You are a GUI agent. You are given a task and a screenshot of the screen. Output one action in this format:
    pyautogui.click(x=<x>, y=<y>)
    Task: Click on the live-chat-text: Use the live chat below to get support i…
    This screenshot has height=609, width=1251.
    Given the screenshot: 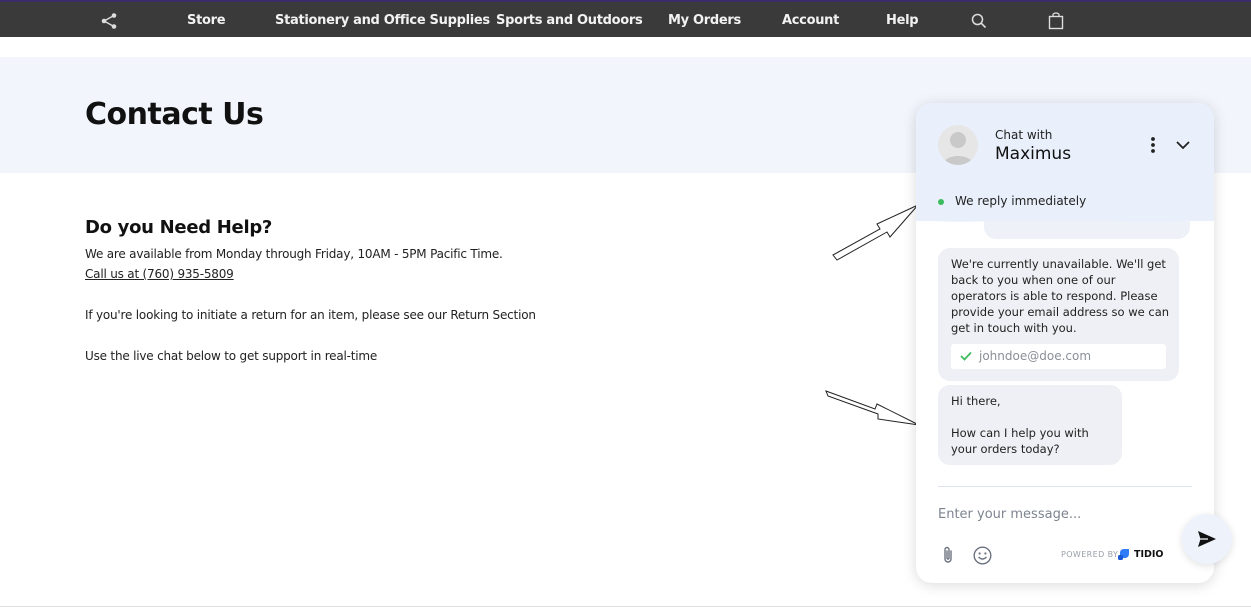 What is the action you would take?
    pyautogui.click(x=231, y=356)
    